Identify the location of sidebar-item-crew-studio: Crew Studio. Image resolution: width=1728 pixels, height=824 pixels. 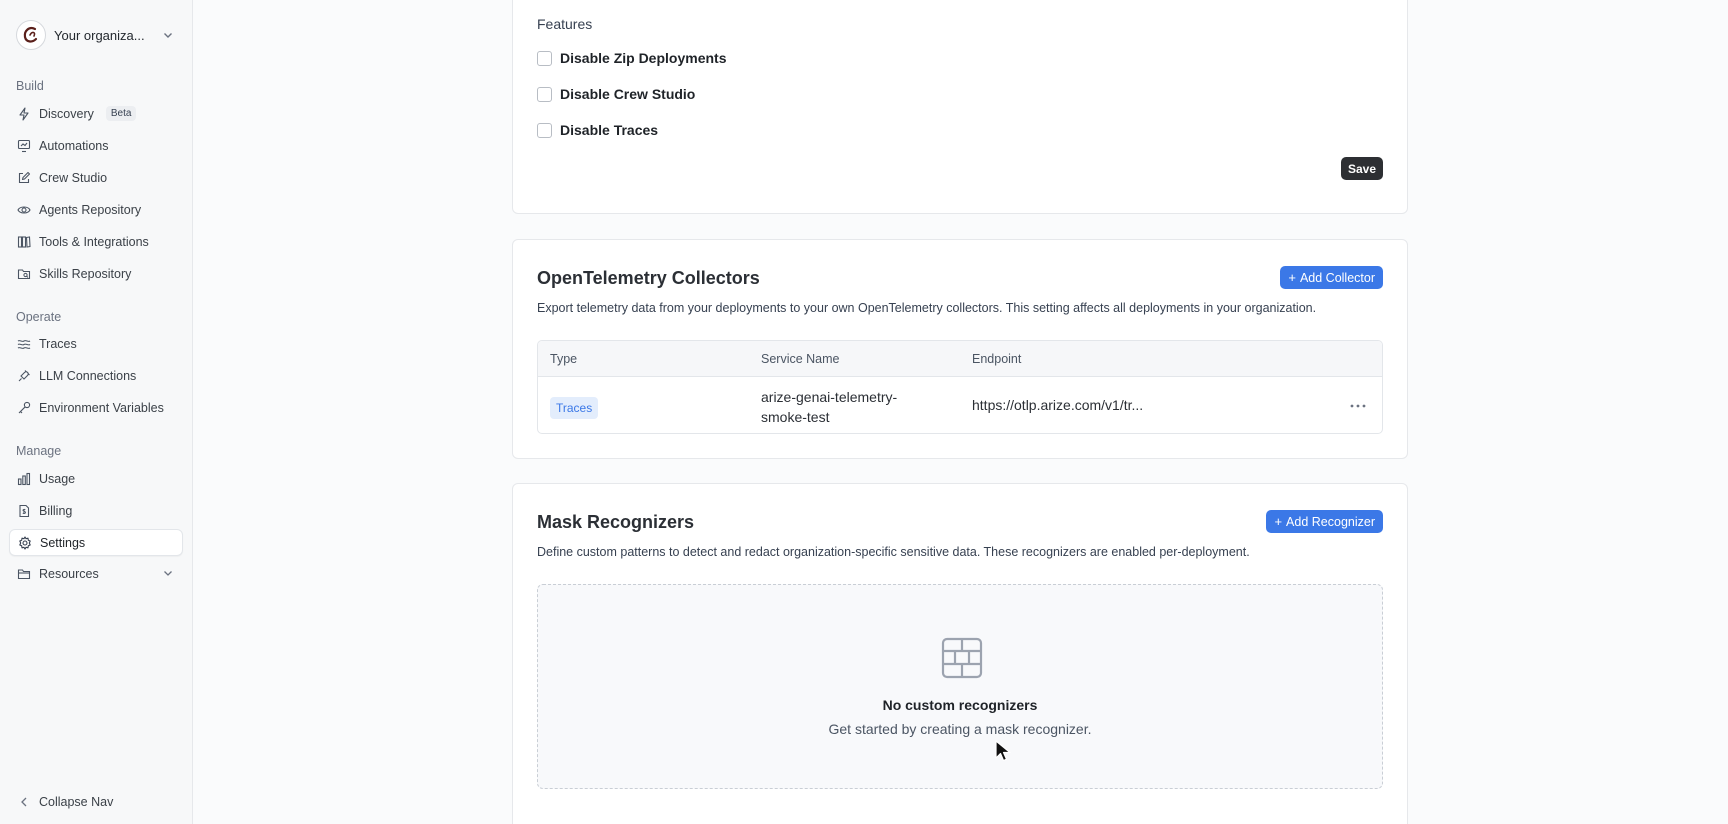
(96, 177).